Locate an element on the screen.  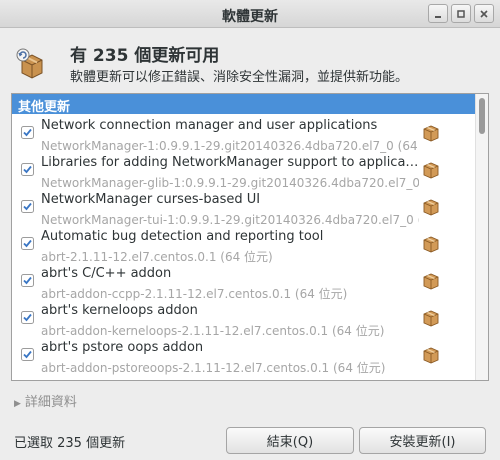
update-name: NetworkManager curses-based UI is located at coordinates (151, 199).